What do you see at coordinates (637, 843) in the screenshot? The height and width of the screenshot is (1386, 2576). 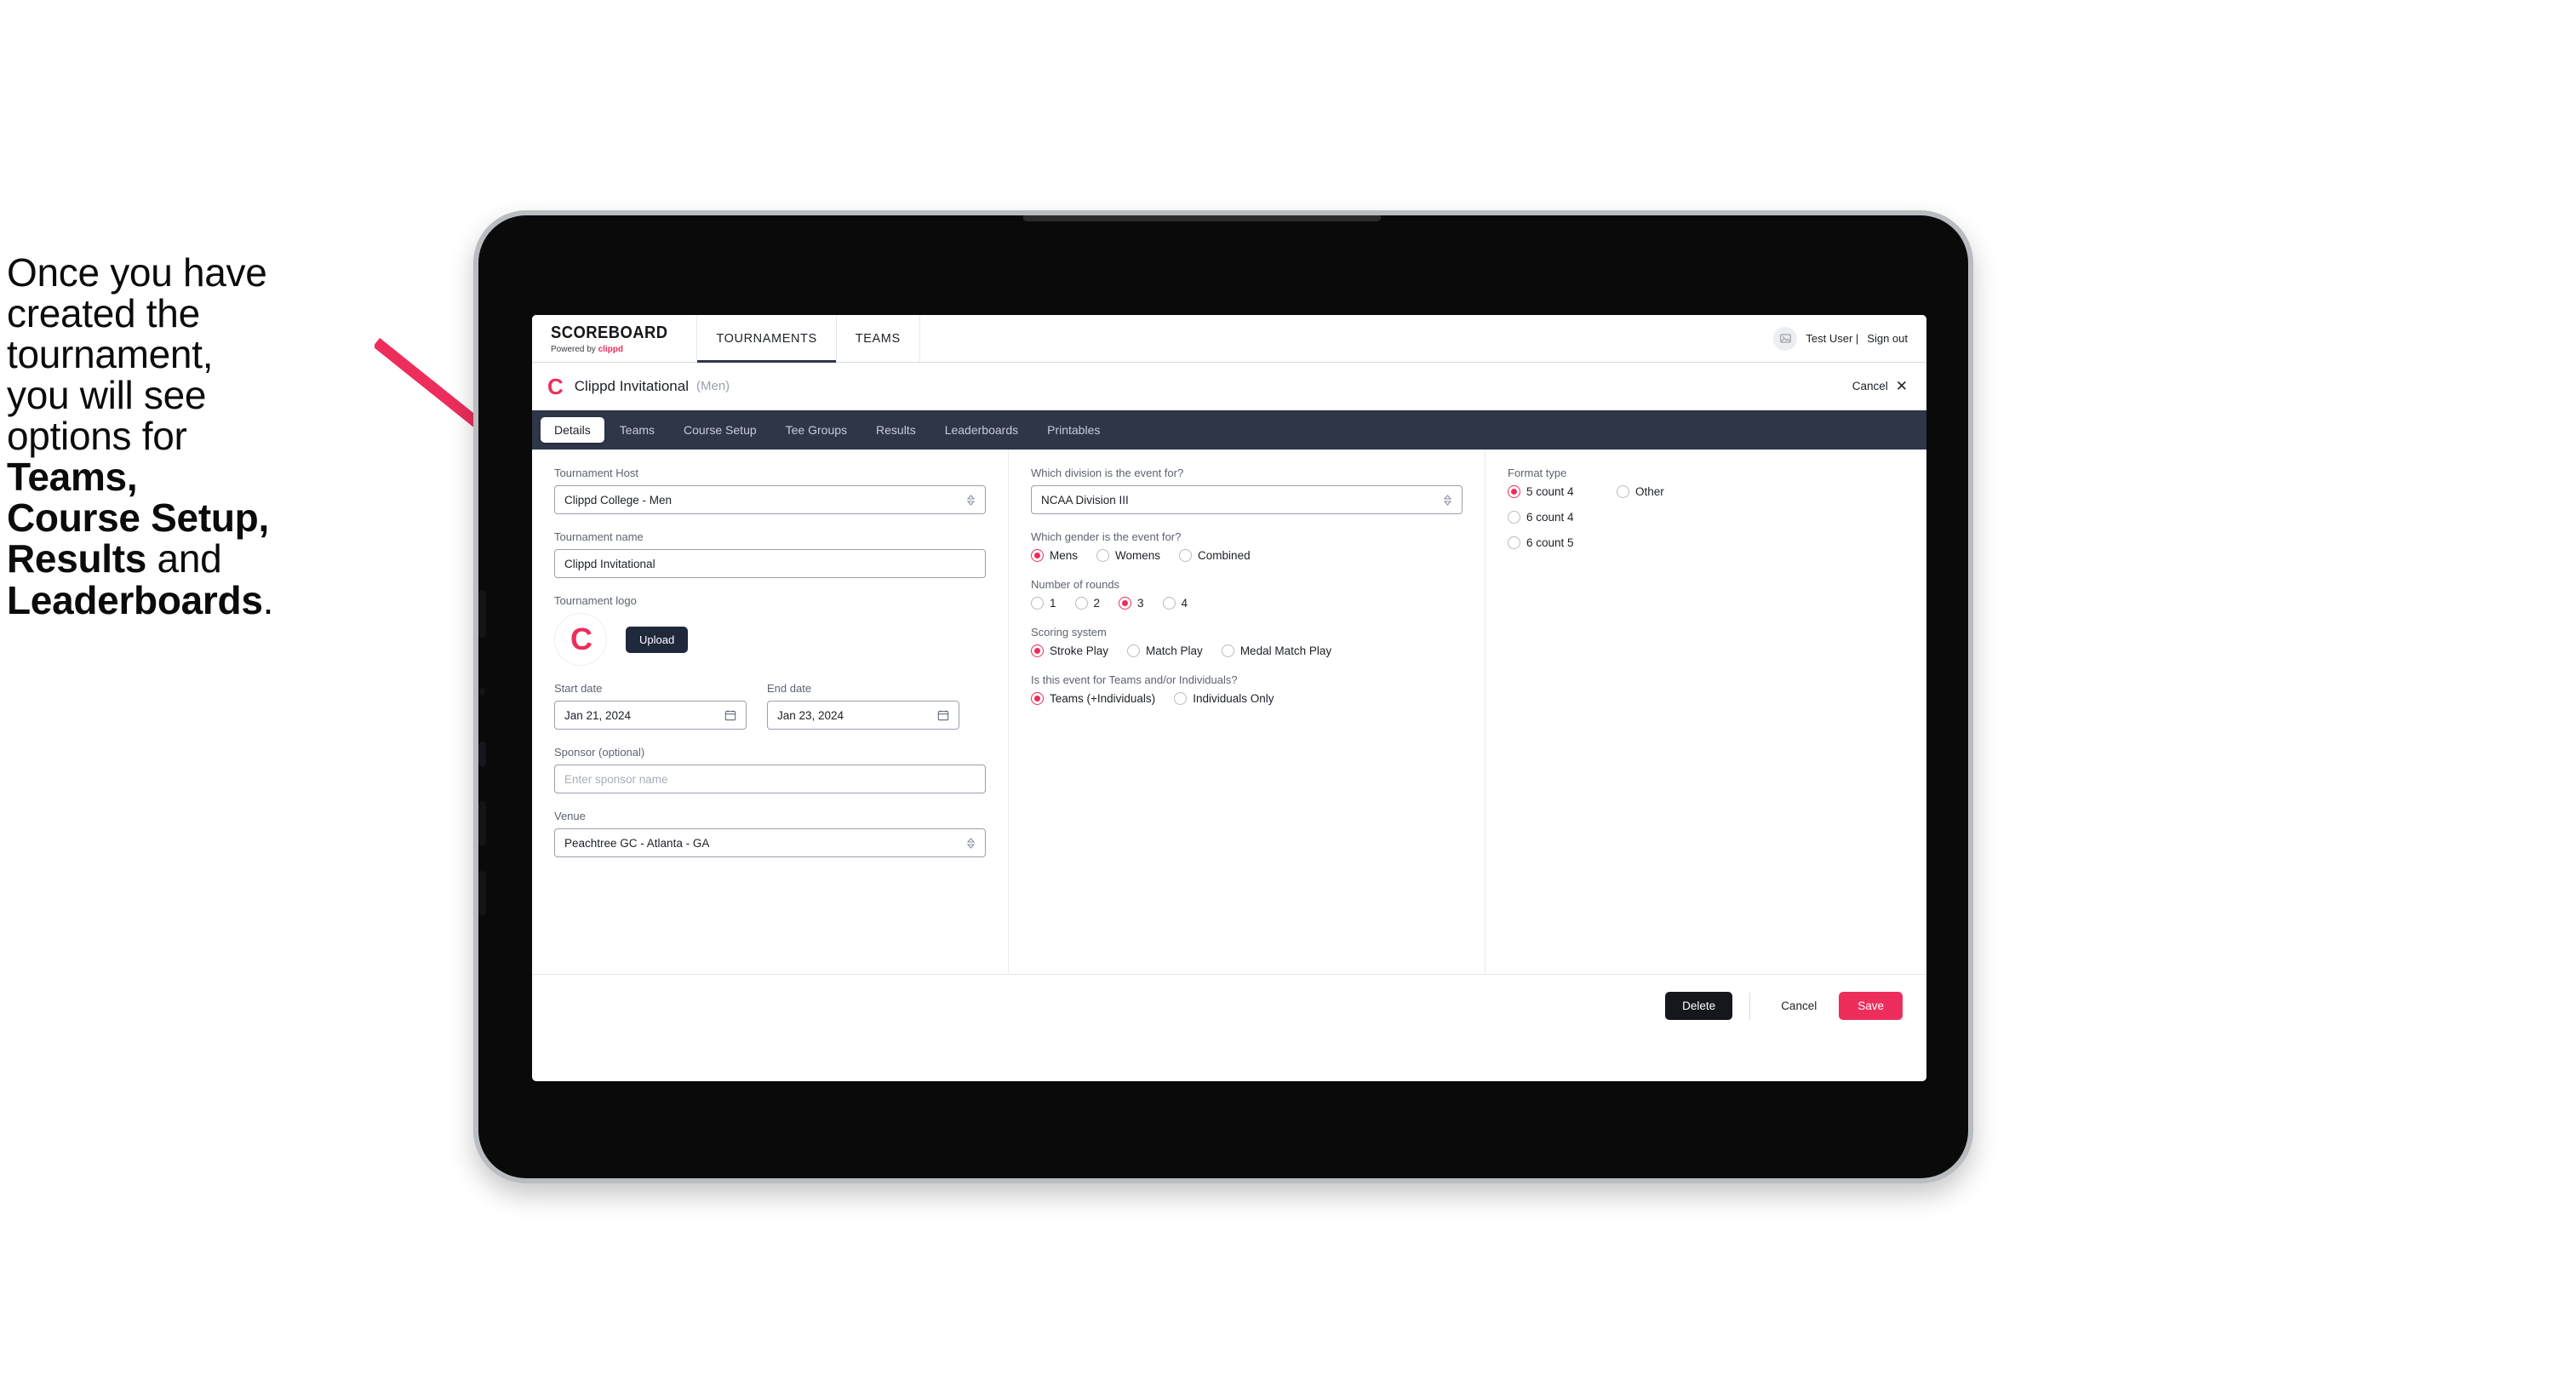 I see `venue-value: Peachtree GC - Atlanta - GA` at bounding box center [637, 843].